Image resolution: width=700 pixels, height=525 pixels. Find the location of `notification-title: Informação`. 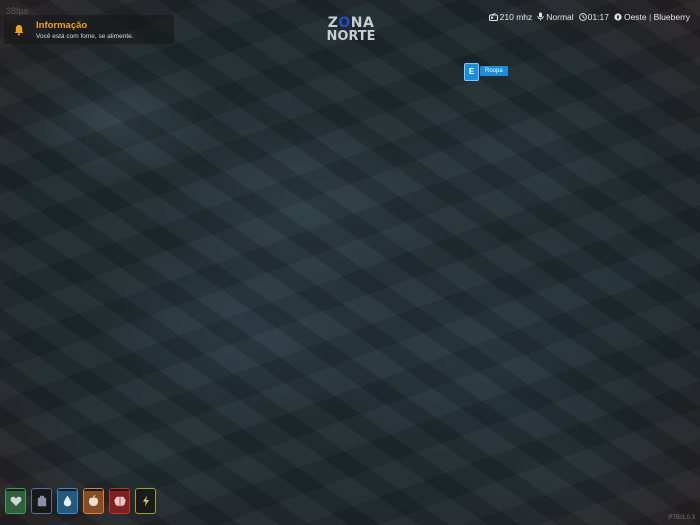

notification-title: Informação is located at coordinates (62, 25).